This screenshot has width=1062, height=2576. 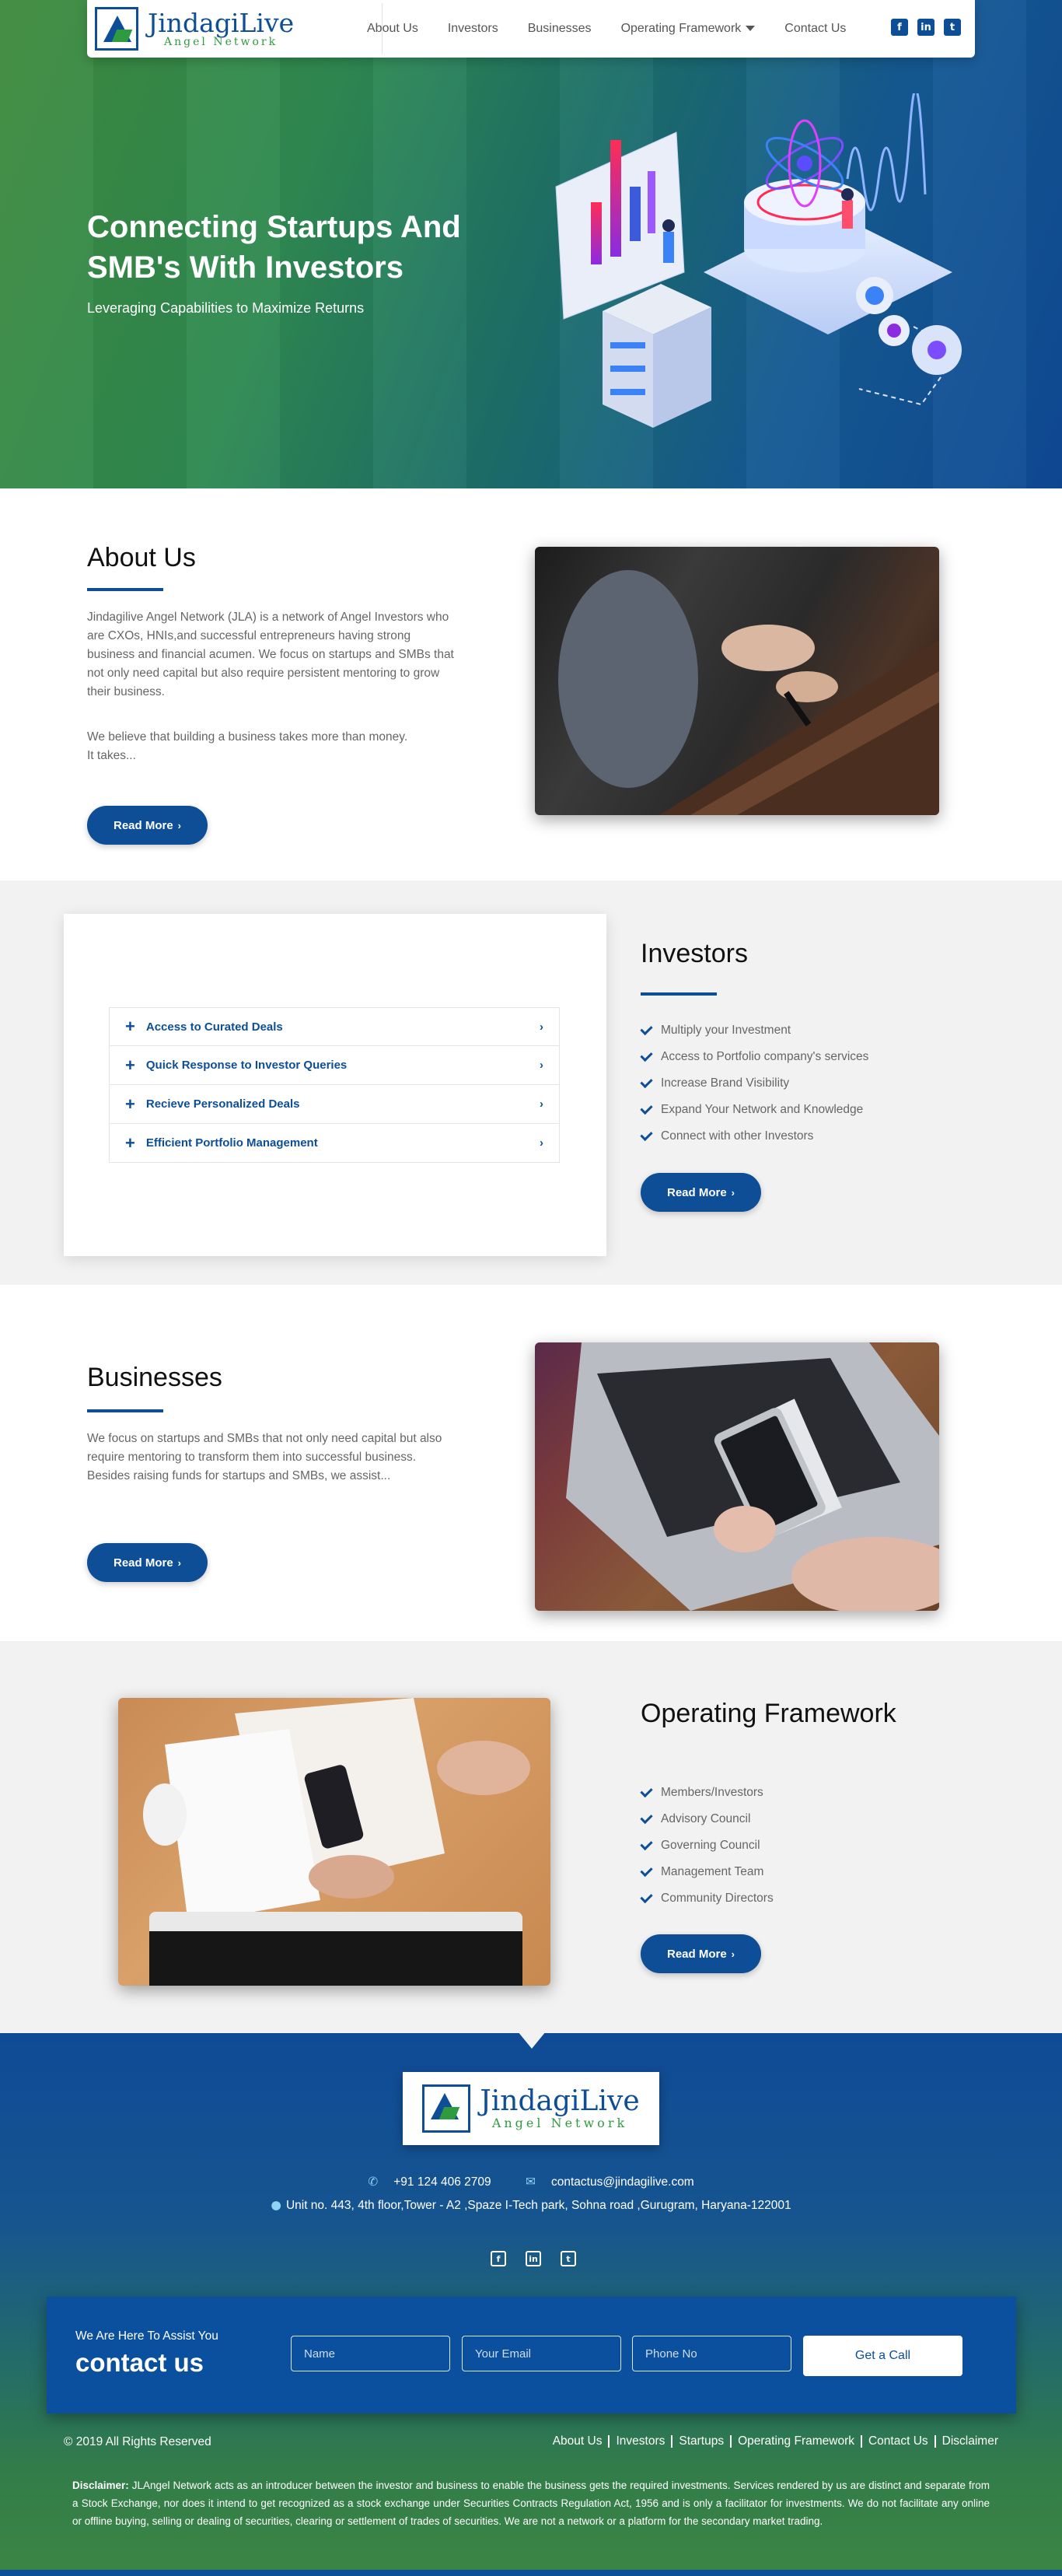 I want to click on list-item: Connect with other Investors, so click(x=754, y=1136).